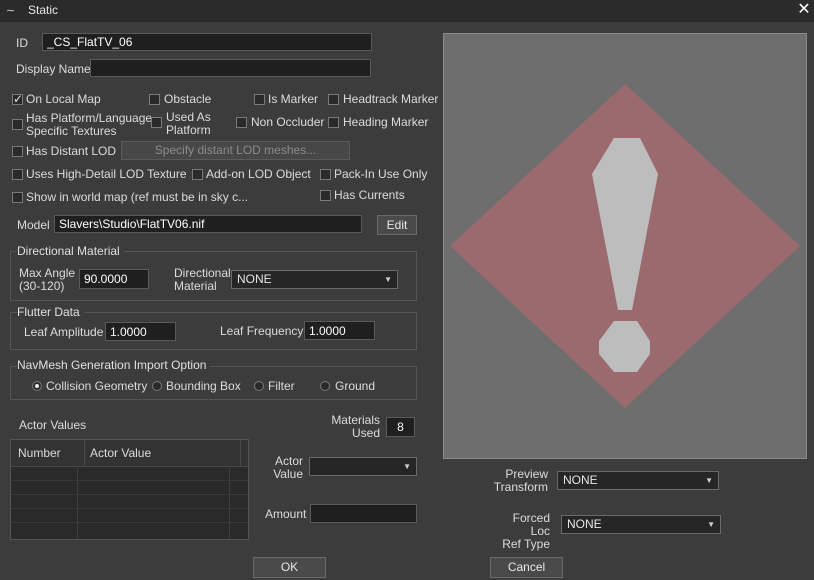 The image size is (814, 580). Describe the element at coordinates (355, 386) in the screenshot. I see `radio-ground-label: Ground` at that location.